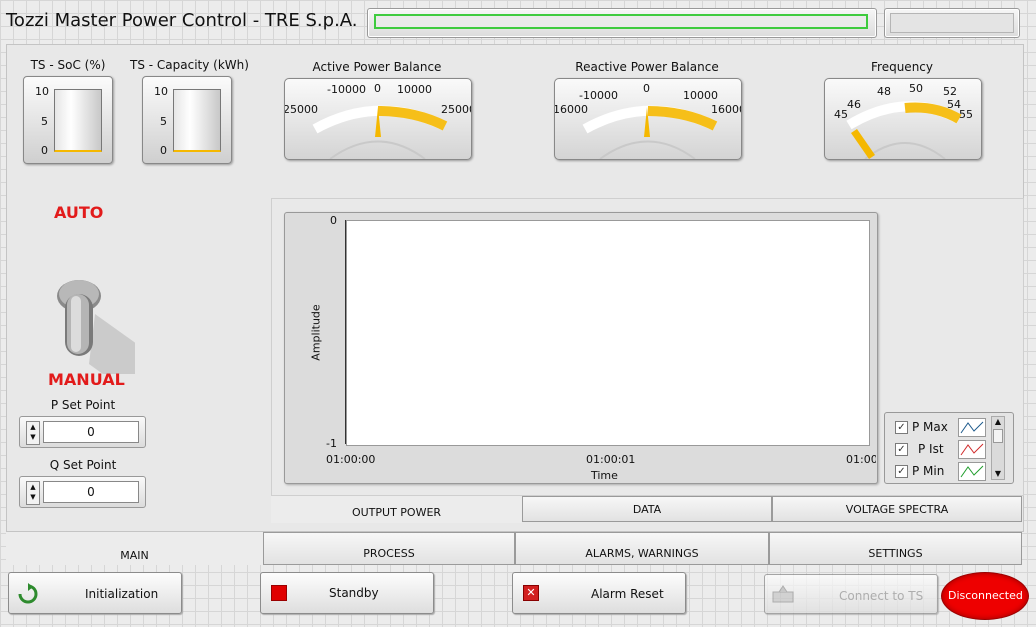 The image size is (1036, 627). Describe the element at coordinates (854, 104) in the screenshot. I see `gauge-tick-label: 46` at that location.